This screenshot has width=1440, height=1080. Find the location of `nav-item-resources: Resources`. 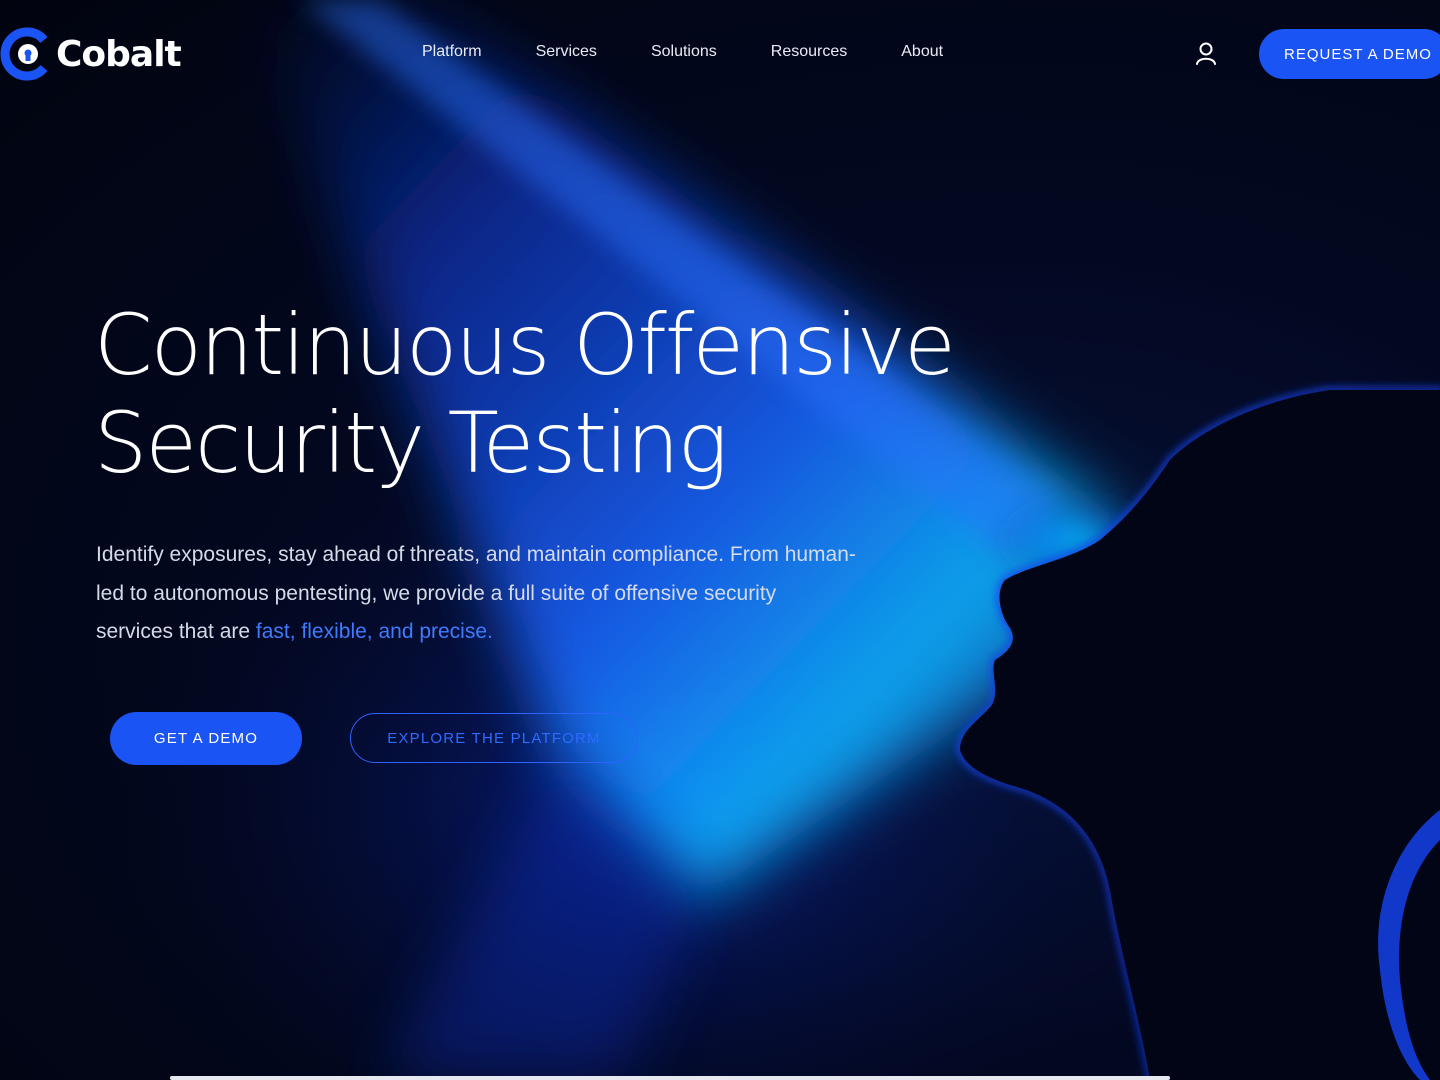

nav-item-resources: Resources is located at coordinates (809, 52).